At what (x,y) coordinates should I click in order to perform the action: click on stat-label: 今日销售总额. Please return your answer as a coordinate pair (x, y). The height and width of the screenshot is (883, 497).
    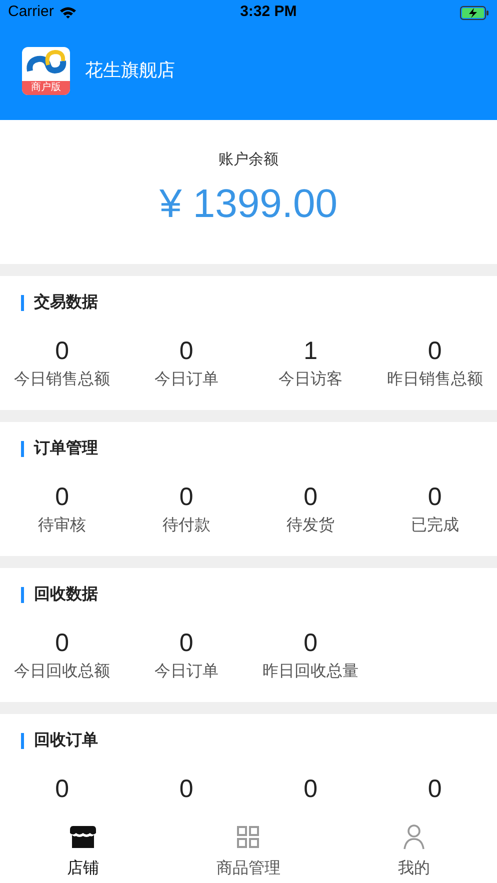
    Looking at the image, I should click on (62, 380).